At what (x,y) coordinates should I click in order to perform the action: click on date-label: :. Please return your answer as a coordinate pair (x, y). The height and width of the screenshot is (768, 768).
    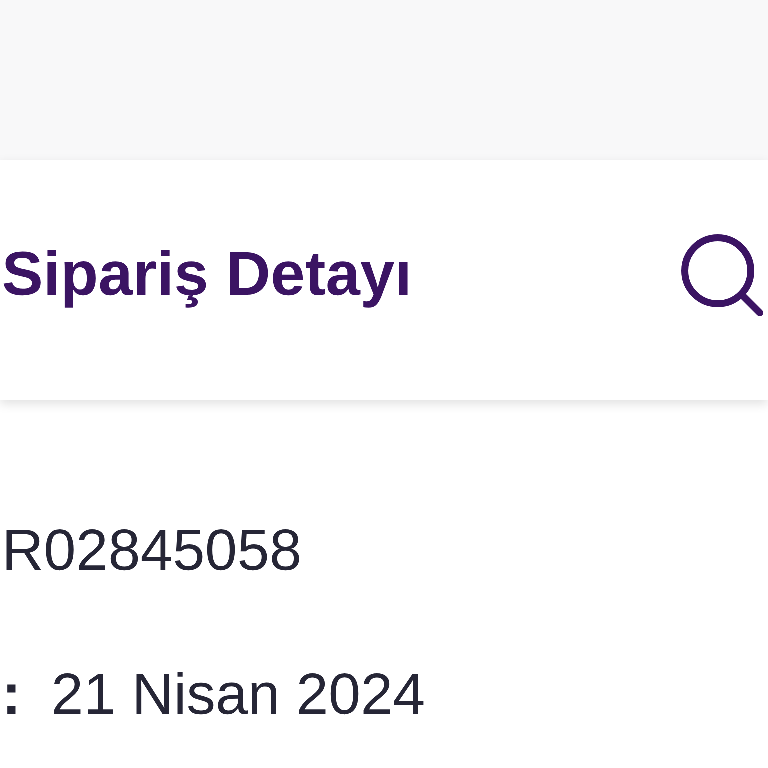
    Looking at the image, I should click on (12, 695).